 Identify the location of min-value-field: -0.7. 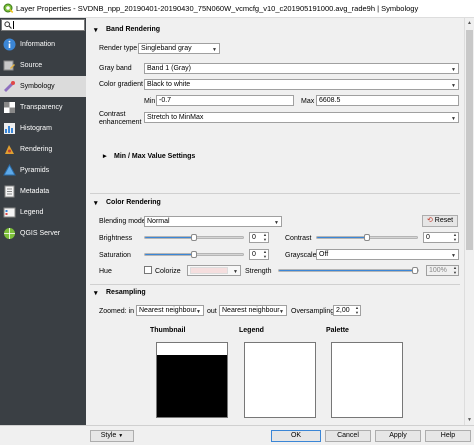
(225, 100).